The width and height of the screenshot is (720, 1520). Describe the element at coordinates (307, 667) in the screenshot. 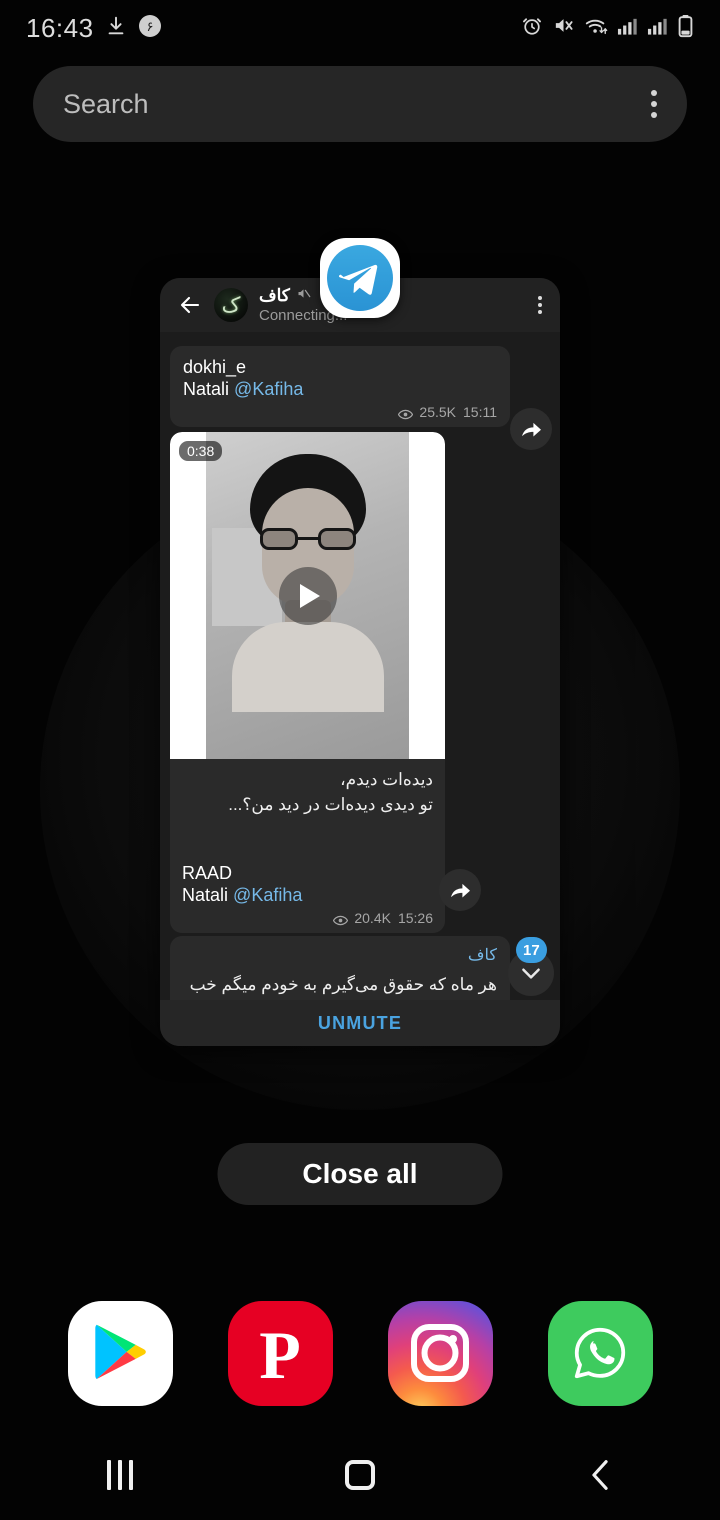

I see `photo-body` at that location.